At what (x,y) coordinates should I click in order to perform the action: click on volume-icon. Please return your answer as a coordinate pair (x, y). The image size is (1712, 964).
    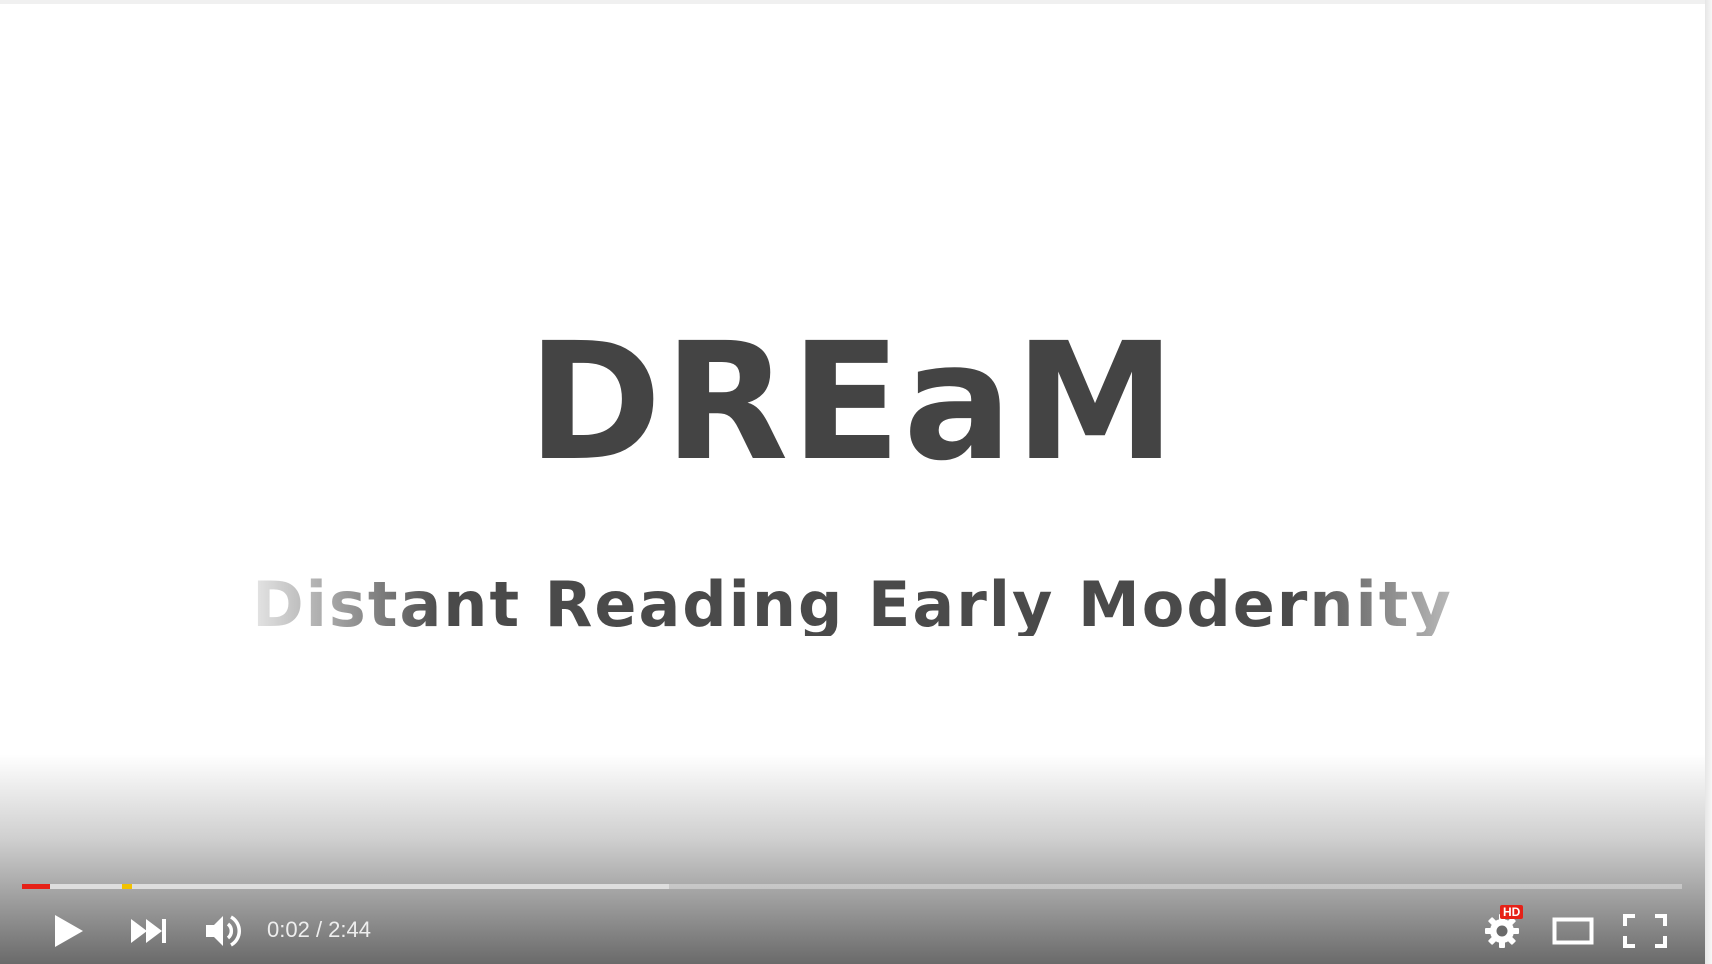
    Looking at the image, I should click on (223, 931).